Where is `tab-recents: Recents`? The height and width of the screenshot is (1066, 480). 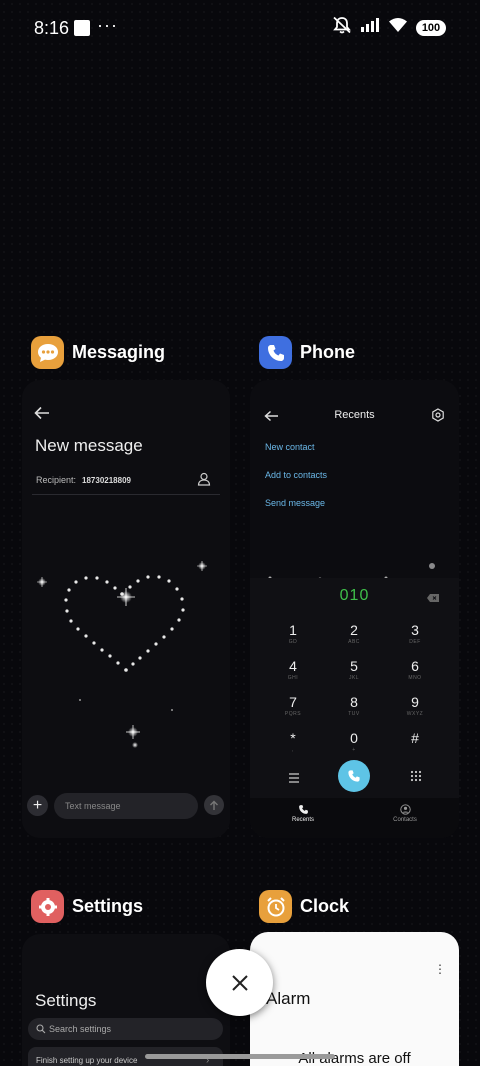
tab-recents: Recents is located at coordinates (303, 813).